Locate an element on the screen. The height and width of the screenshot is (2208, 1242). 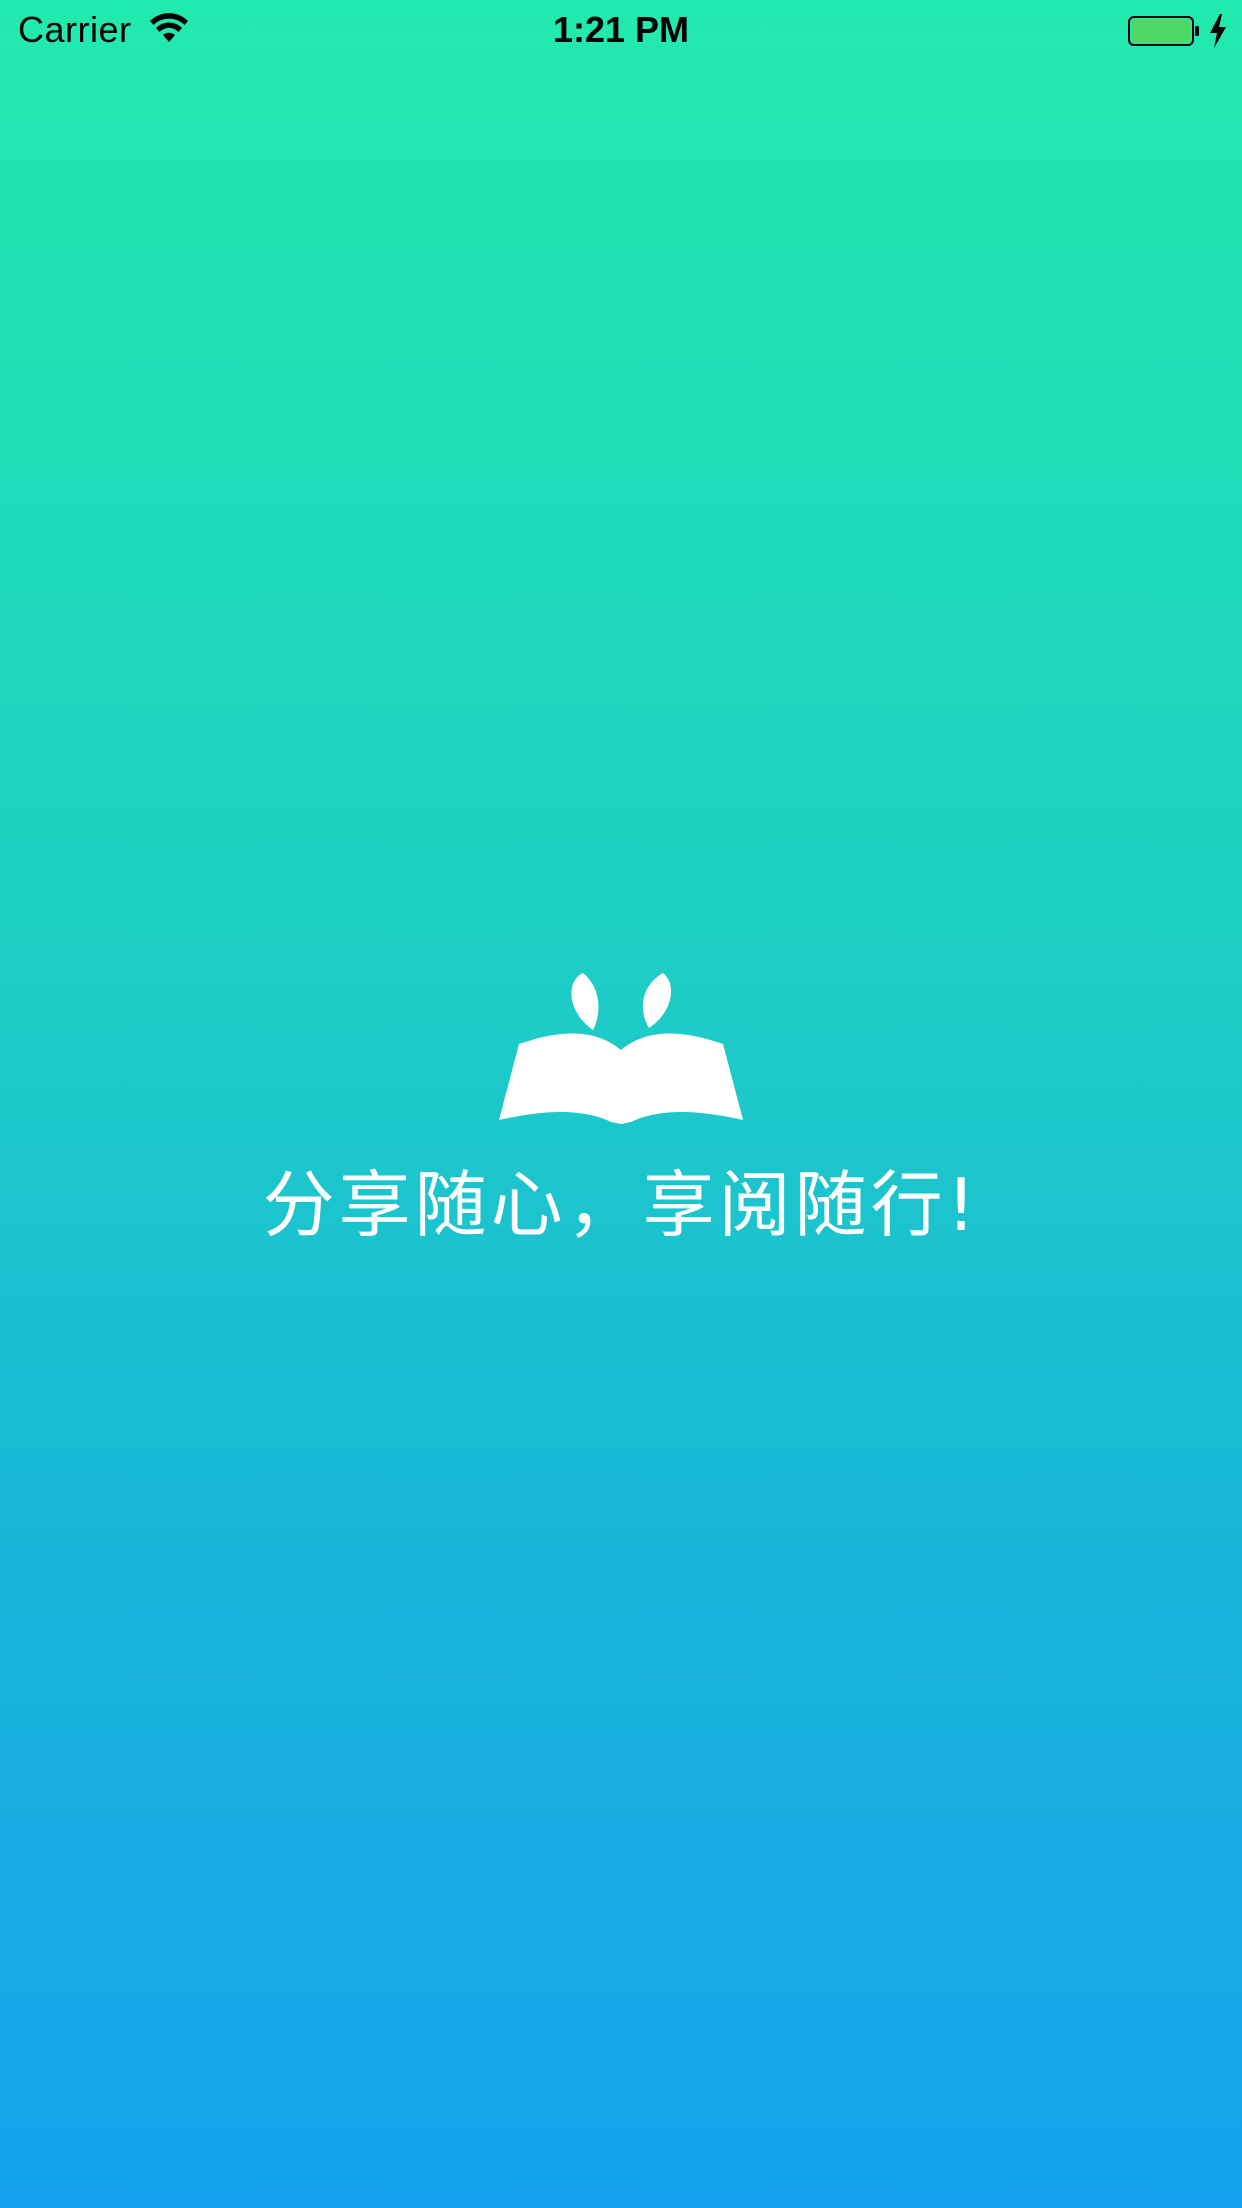
battery-icon is located at coordinates (1163, 31).